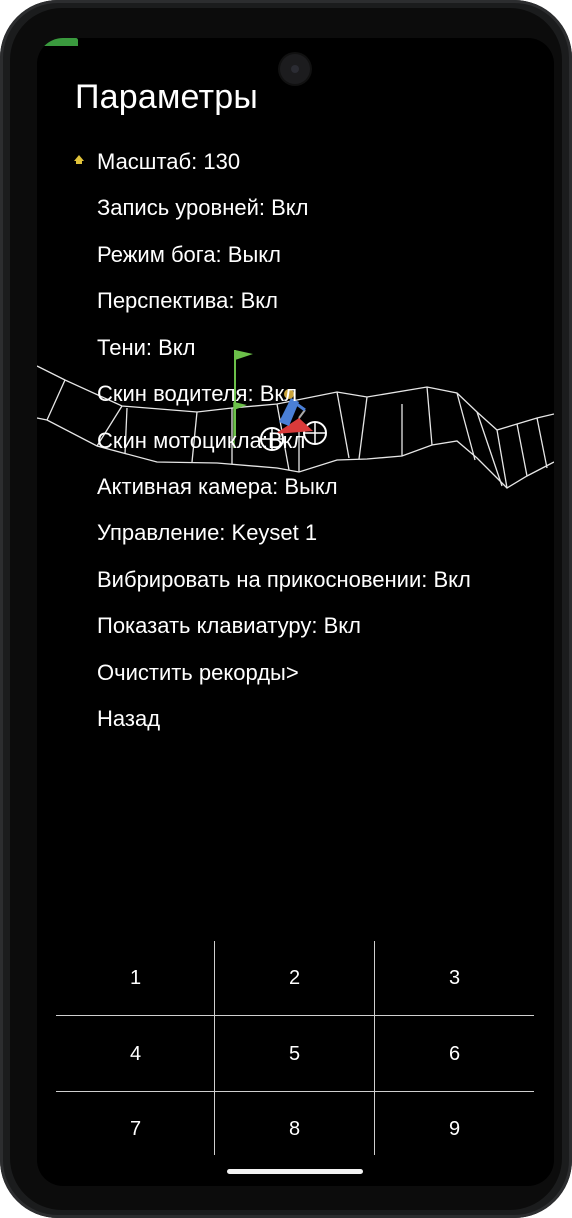 The height and width of the screenshot is (1218, 572). Describe the element at coordinates (207, 533) in the screenshot. I see `menu-item-controls: Управление: Keyset 1` at that location.